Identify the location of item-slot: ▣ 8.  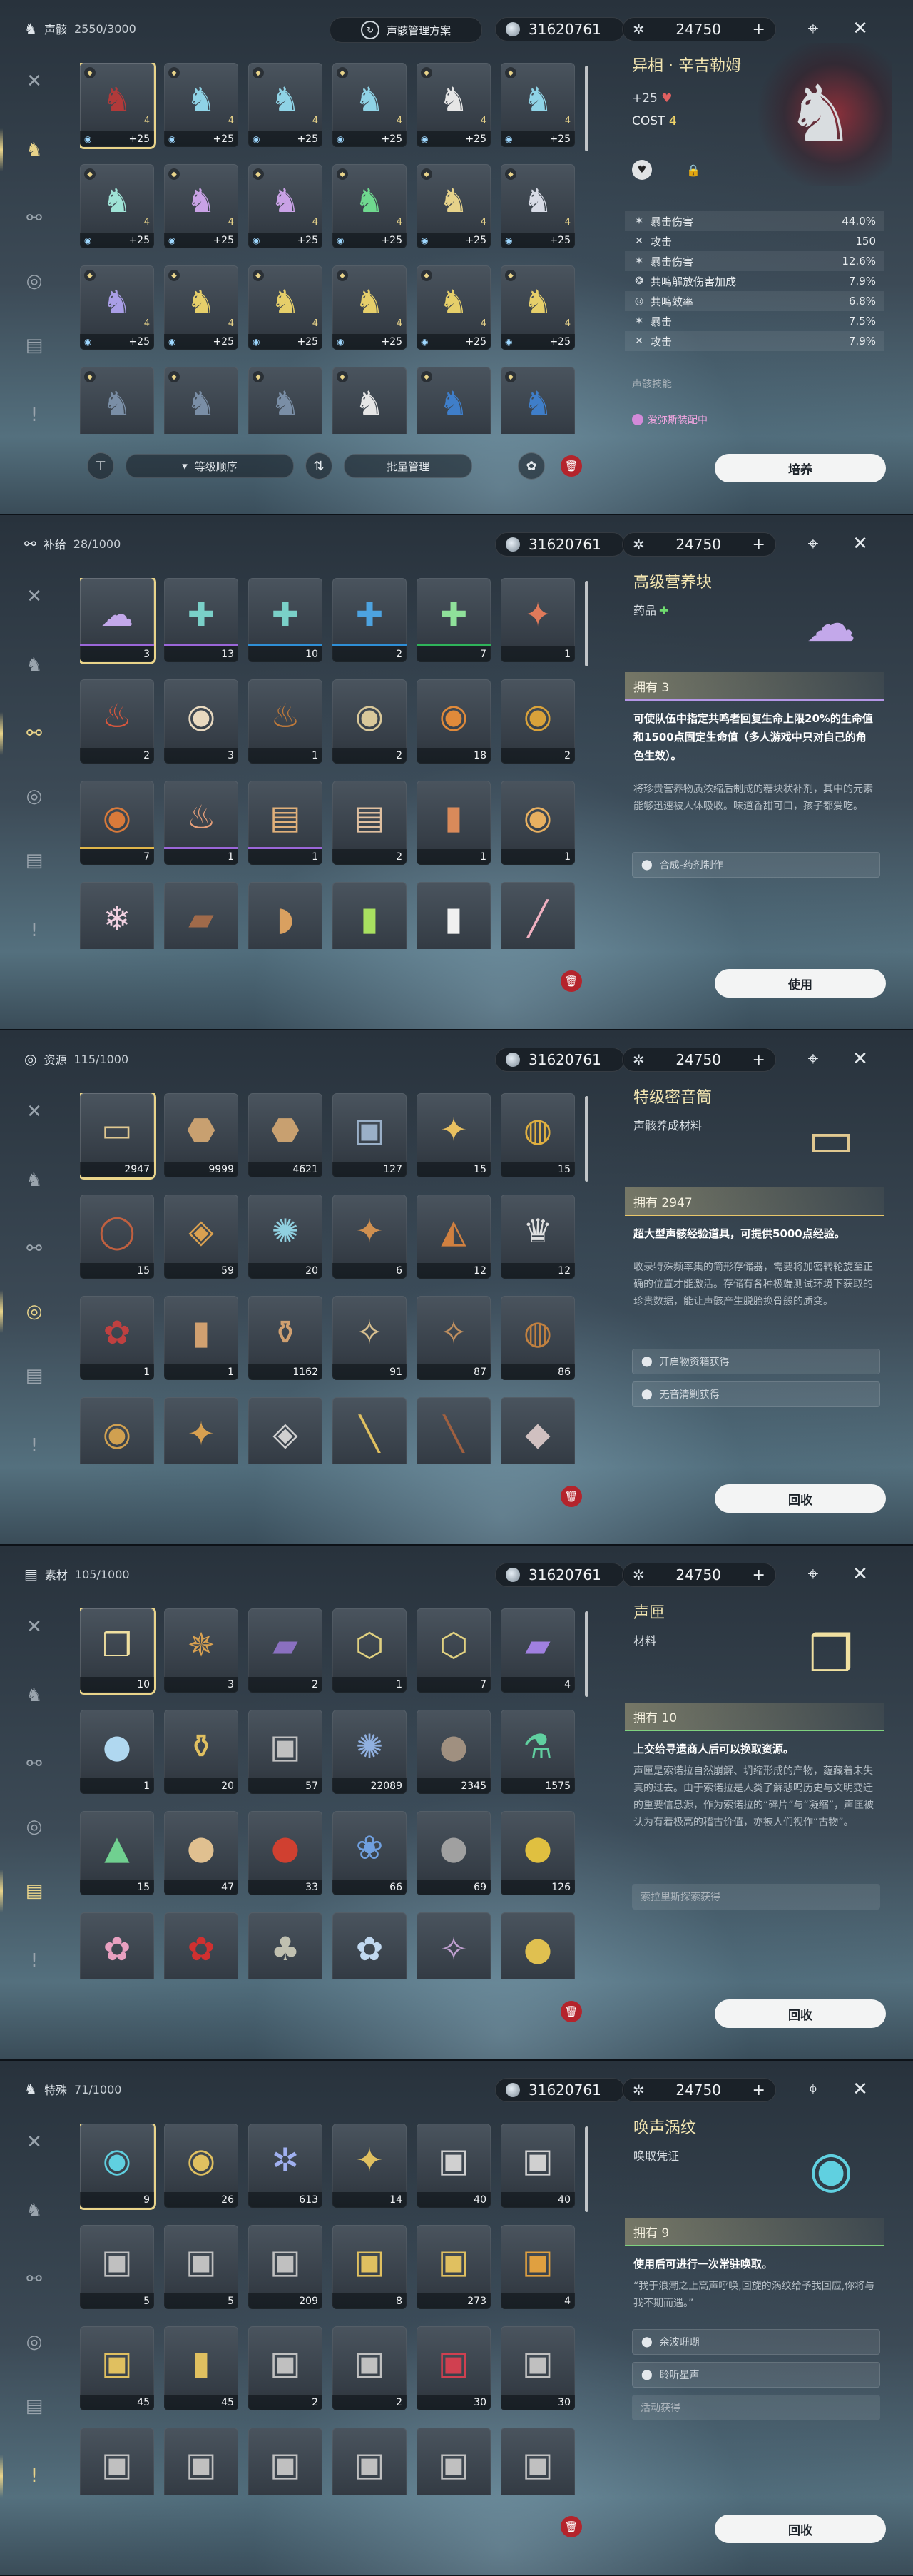
(369, 2267).